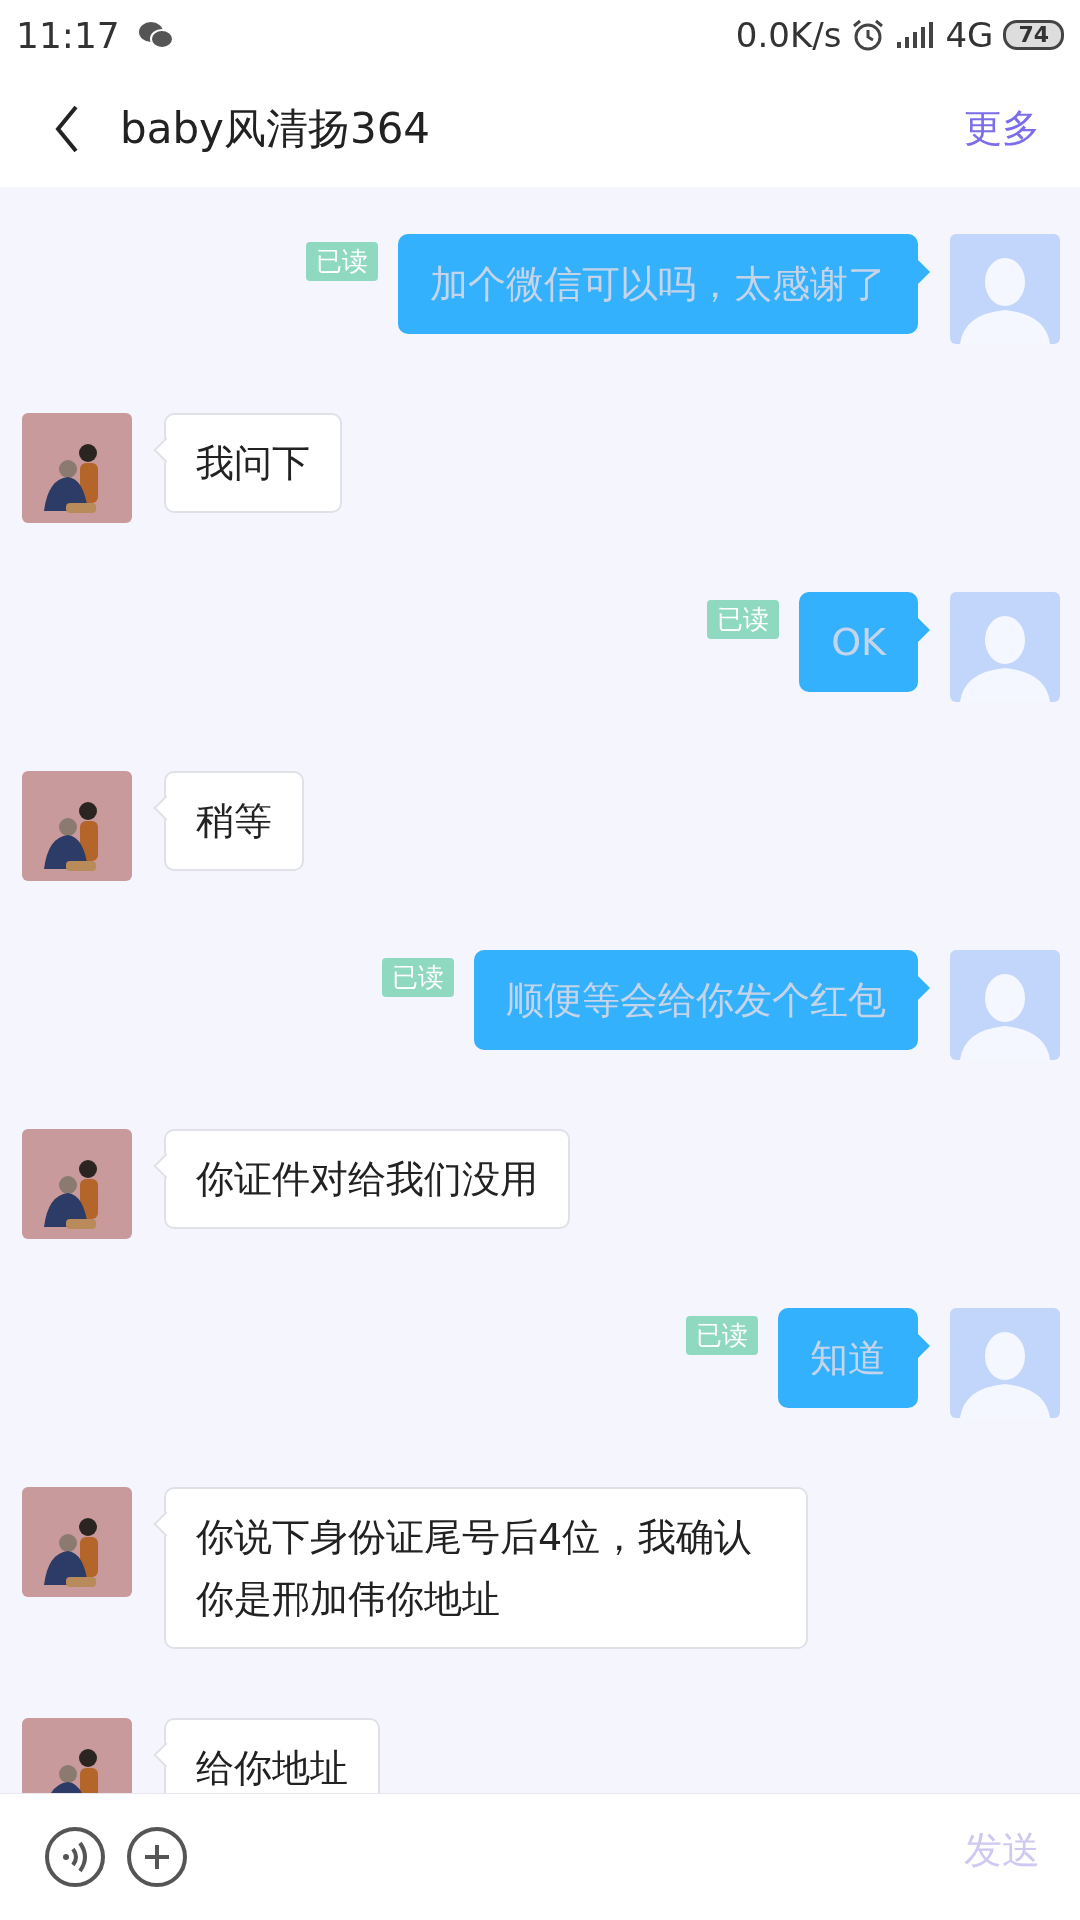  Describe the element at coordinates (155, 35) in the screenshot. I see `chat-app-icon` at that location.